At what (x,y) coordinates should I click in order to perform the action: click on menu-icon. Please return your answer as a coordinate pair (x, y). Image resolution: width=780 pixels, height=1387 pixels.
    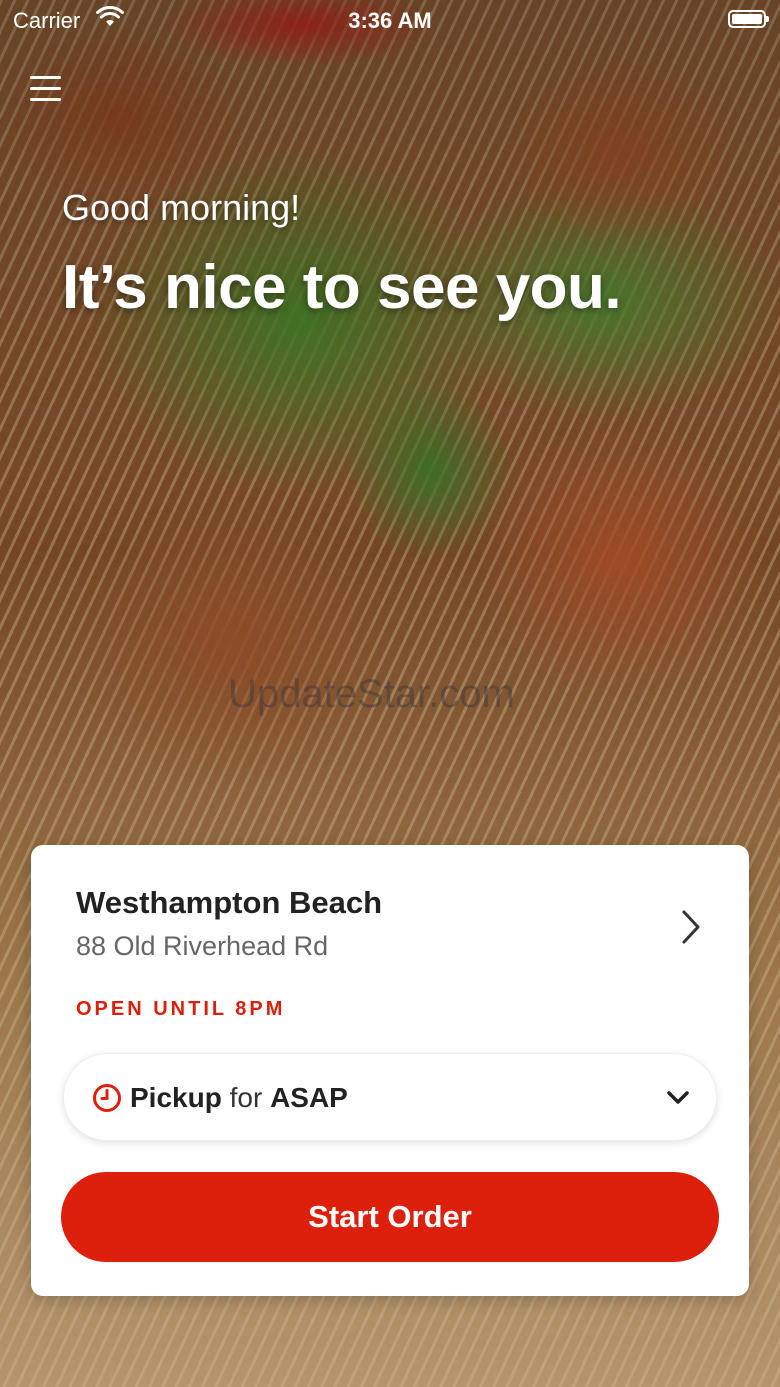
    Looking at the image, I should click on (46, 88).